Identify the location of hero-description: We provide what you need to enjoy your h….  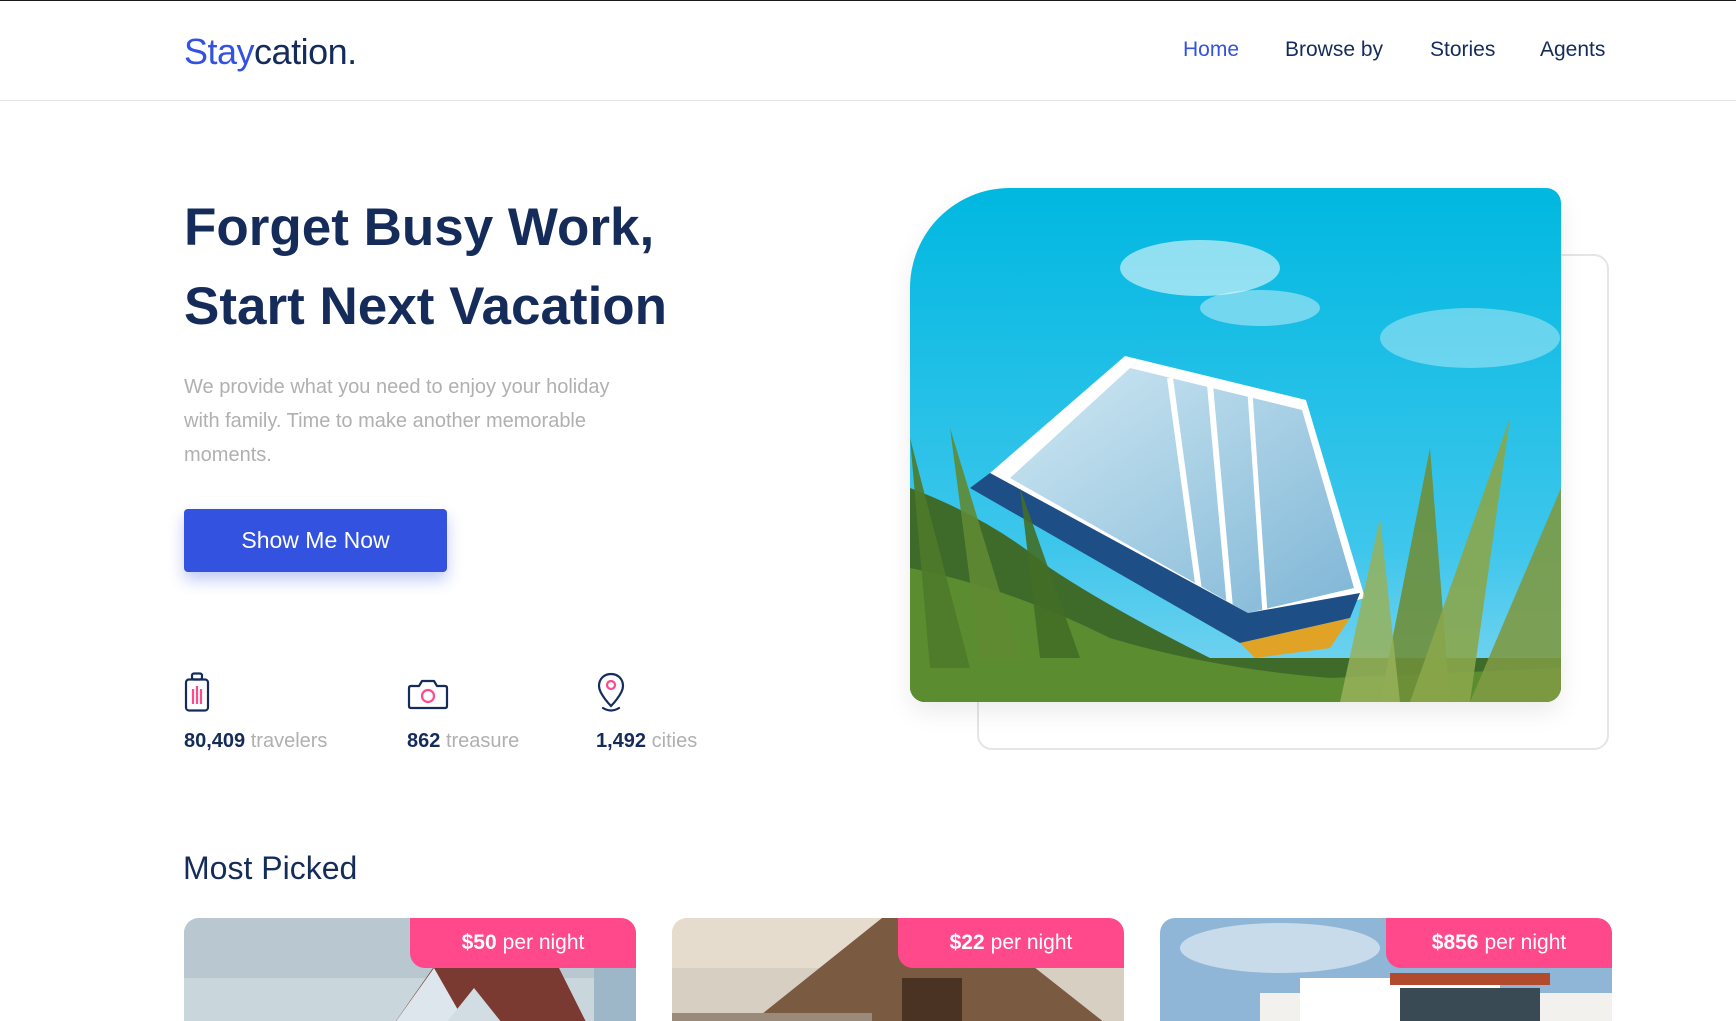
(397, 421).